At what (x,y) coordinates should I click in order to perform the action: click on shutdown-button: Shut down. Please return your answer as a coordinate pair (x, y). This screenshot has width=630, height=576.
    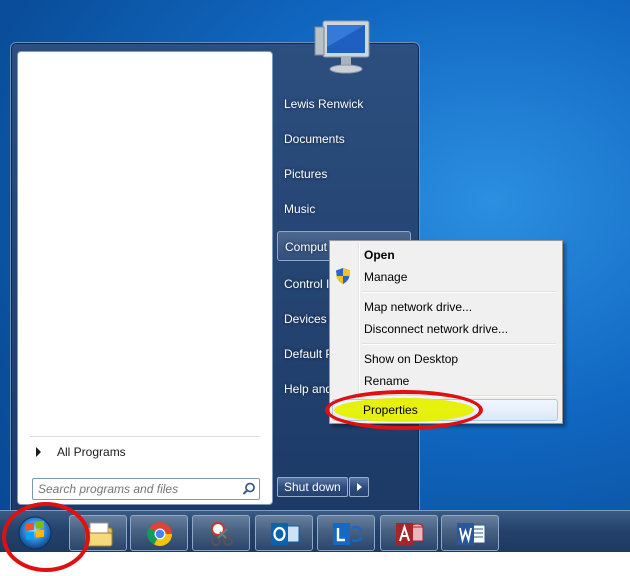
    Looking at the image, I should click on (313, 487).